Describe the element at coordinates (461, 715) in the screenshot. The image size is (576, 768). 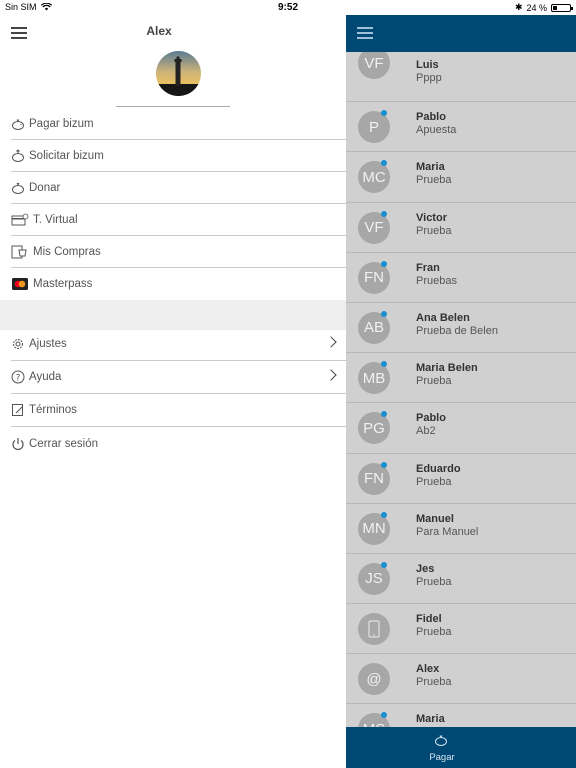
I see `contact-row: MSMaria` at that location.